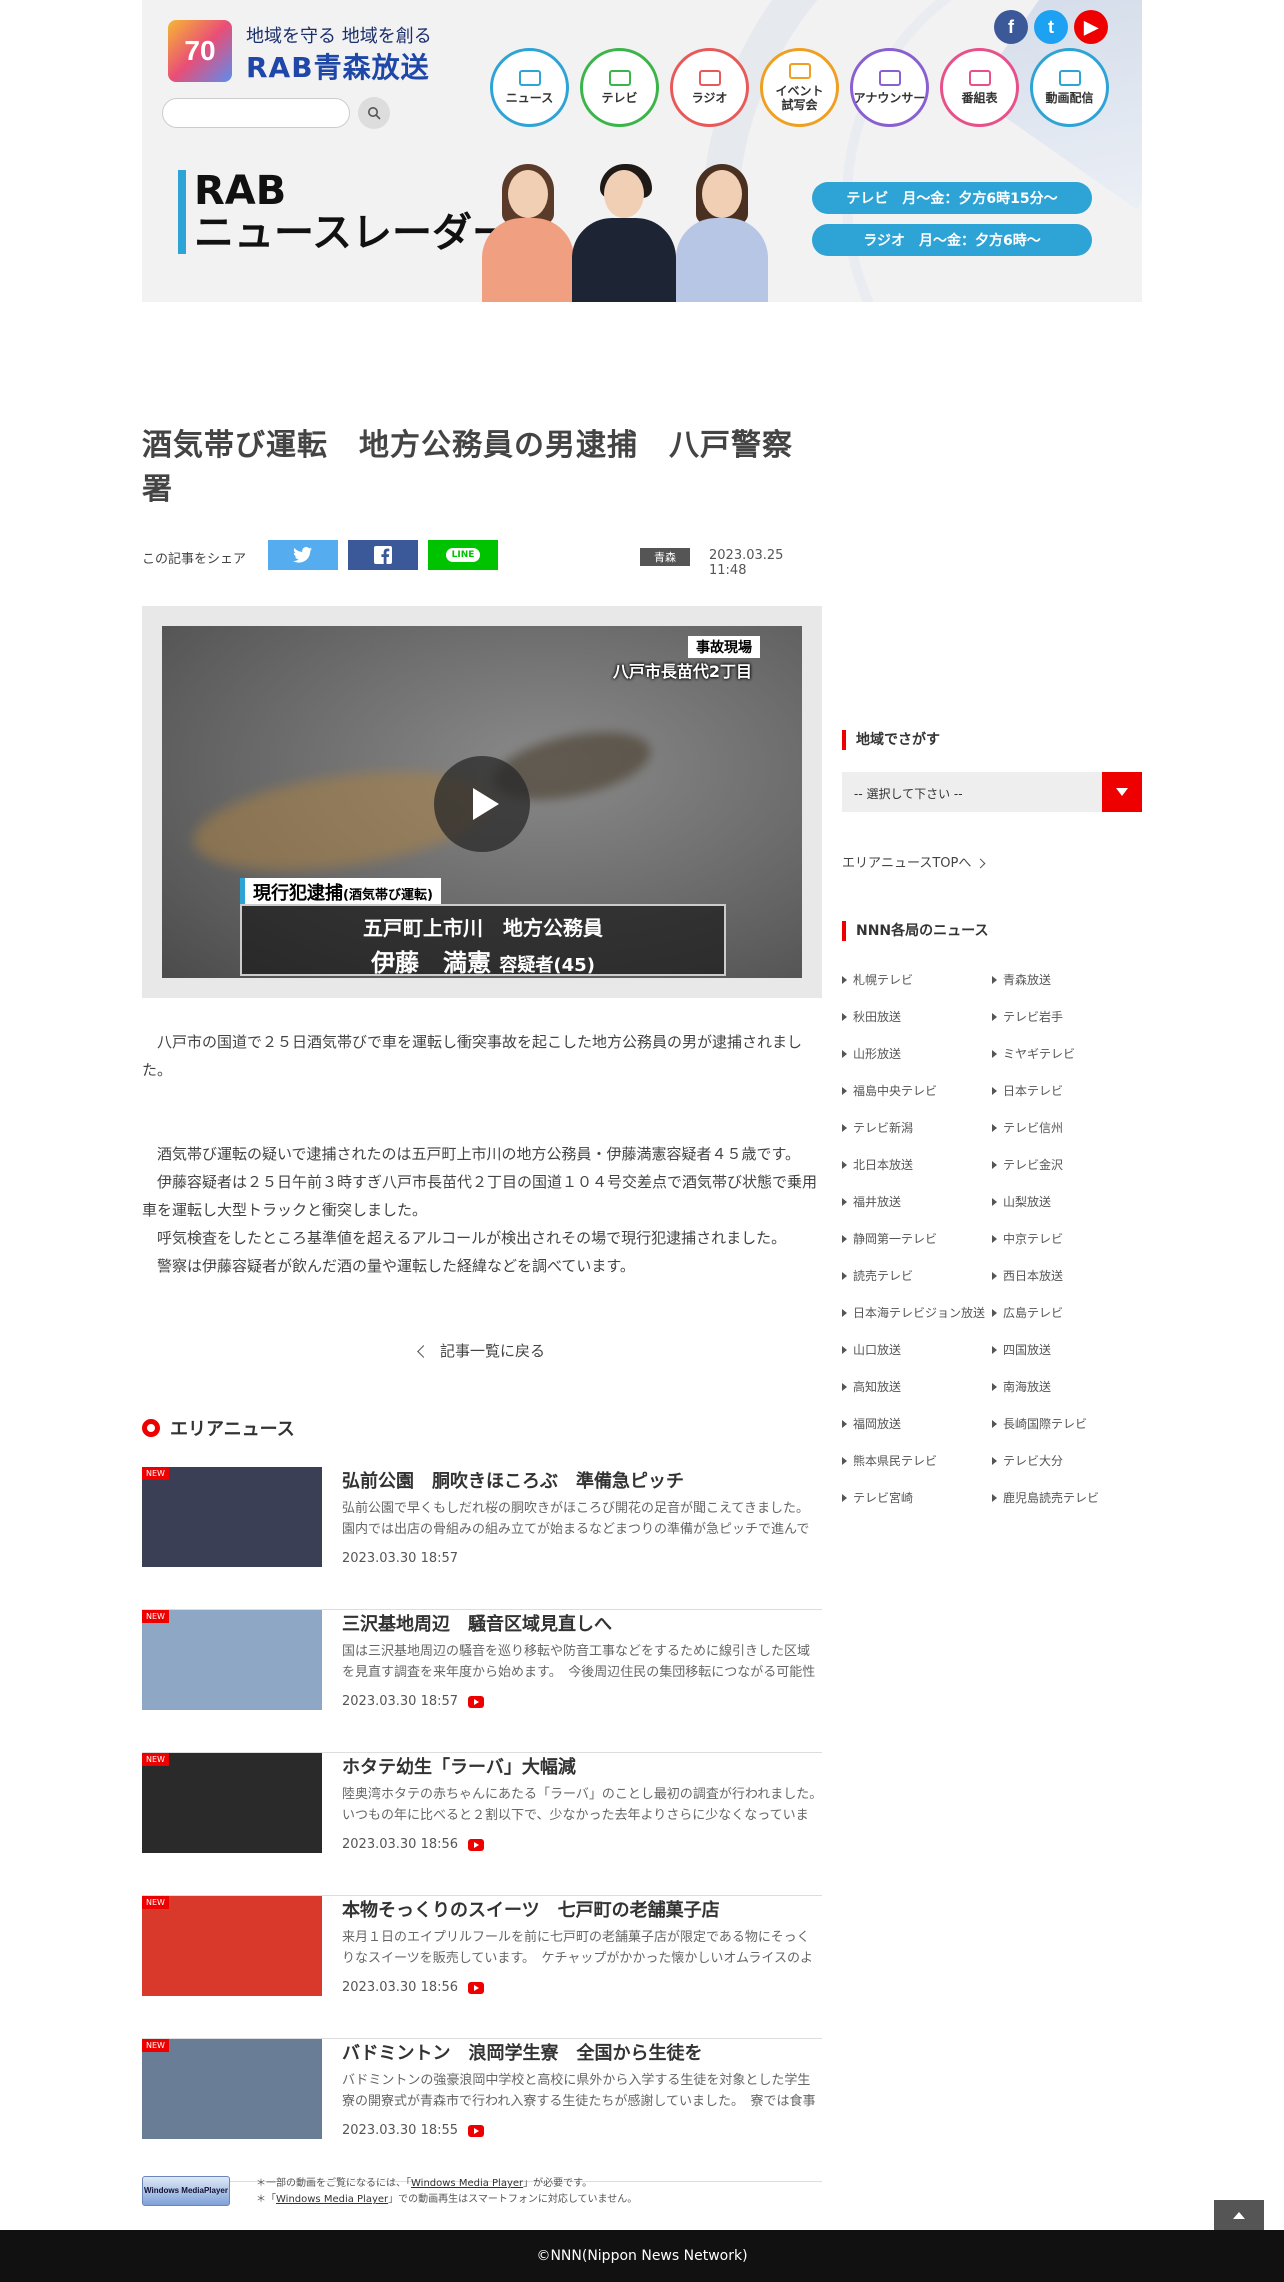 The width and height of the screenshot is (1284, 2282). What do you see at coordinates (1067, 1424) in the screenshot?
I see `nnn-station-link: 長崎国際テレビ` at bounding box center [1067, 1424].